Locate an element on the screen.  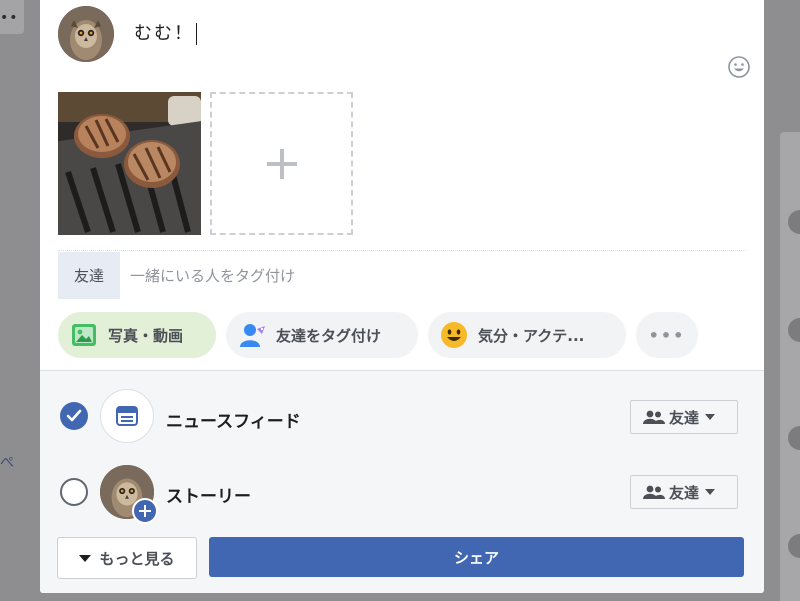
more-dots-icon: ••• is located at coordinates (667, 335).